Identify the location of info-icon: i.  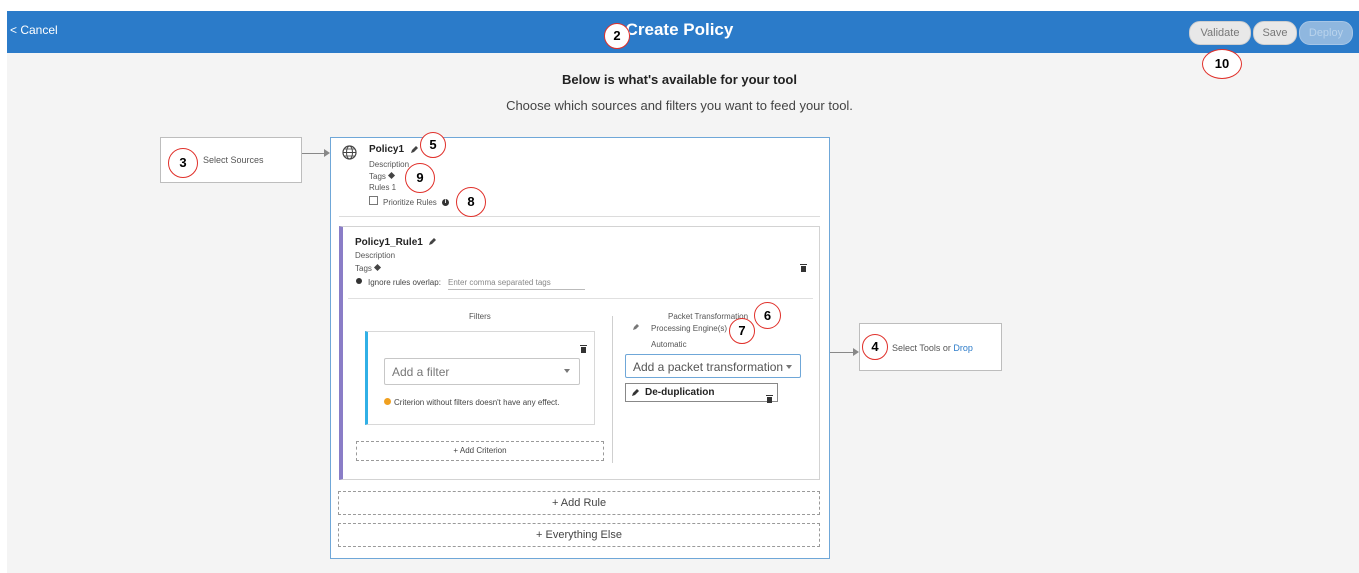
(445, 202).